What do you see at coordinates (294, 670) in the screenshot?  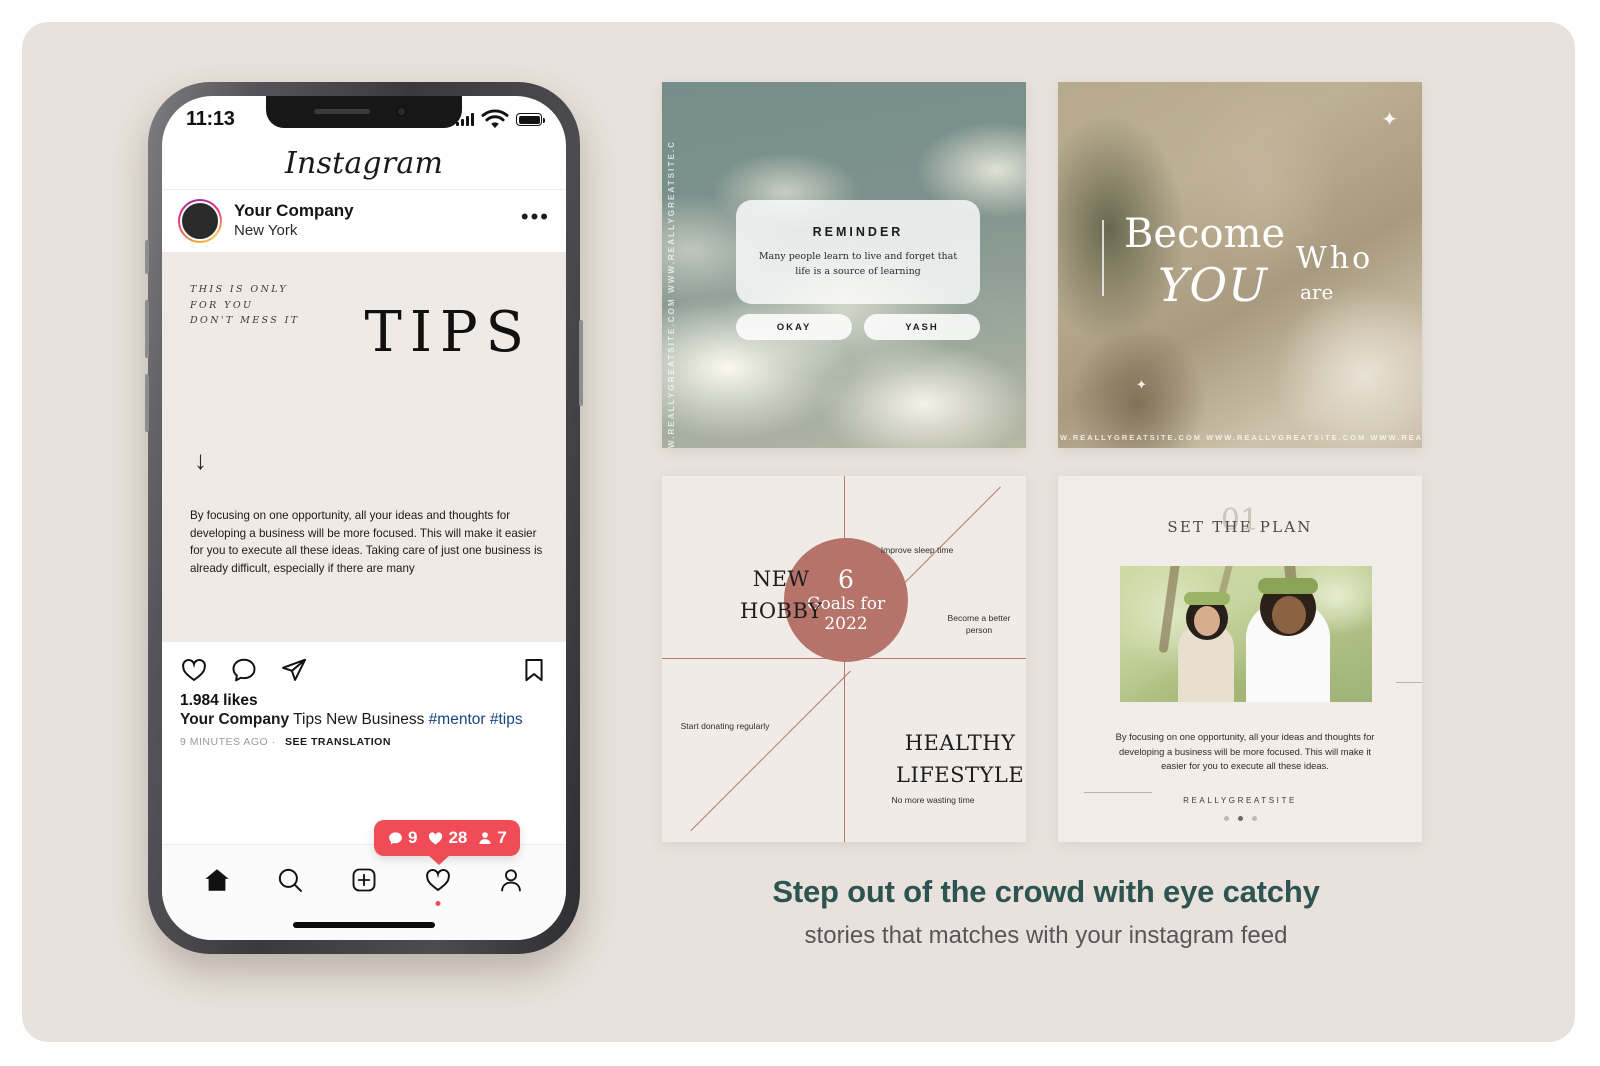 I see `paper-plane-icon` at bounding box center [294, 670].